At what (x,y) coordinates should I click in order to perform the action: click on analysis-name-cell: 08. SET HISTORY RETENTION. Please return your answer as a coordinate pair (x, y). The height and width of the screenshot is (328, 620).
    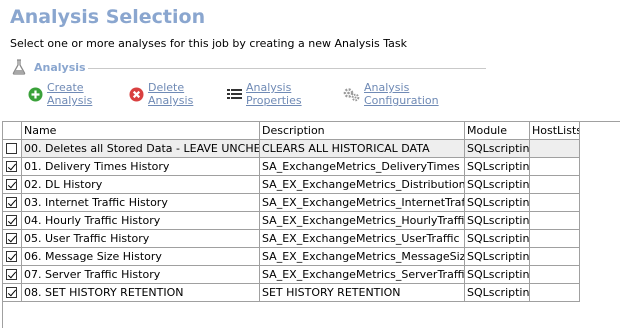
    Looking at the image, I should click on (141, 293).